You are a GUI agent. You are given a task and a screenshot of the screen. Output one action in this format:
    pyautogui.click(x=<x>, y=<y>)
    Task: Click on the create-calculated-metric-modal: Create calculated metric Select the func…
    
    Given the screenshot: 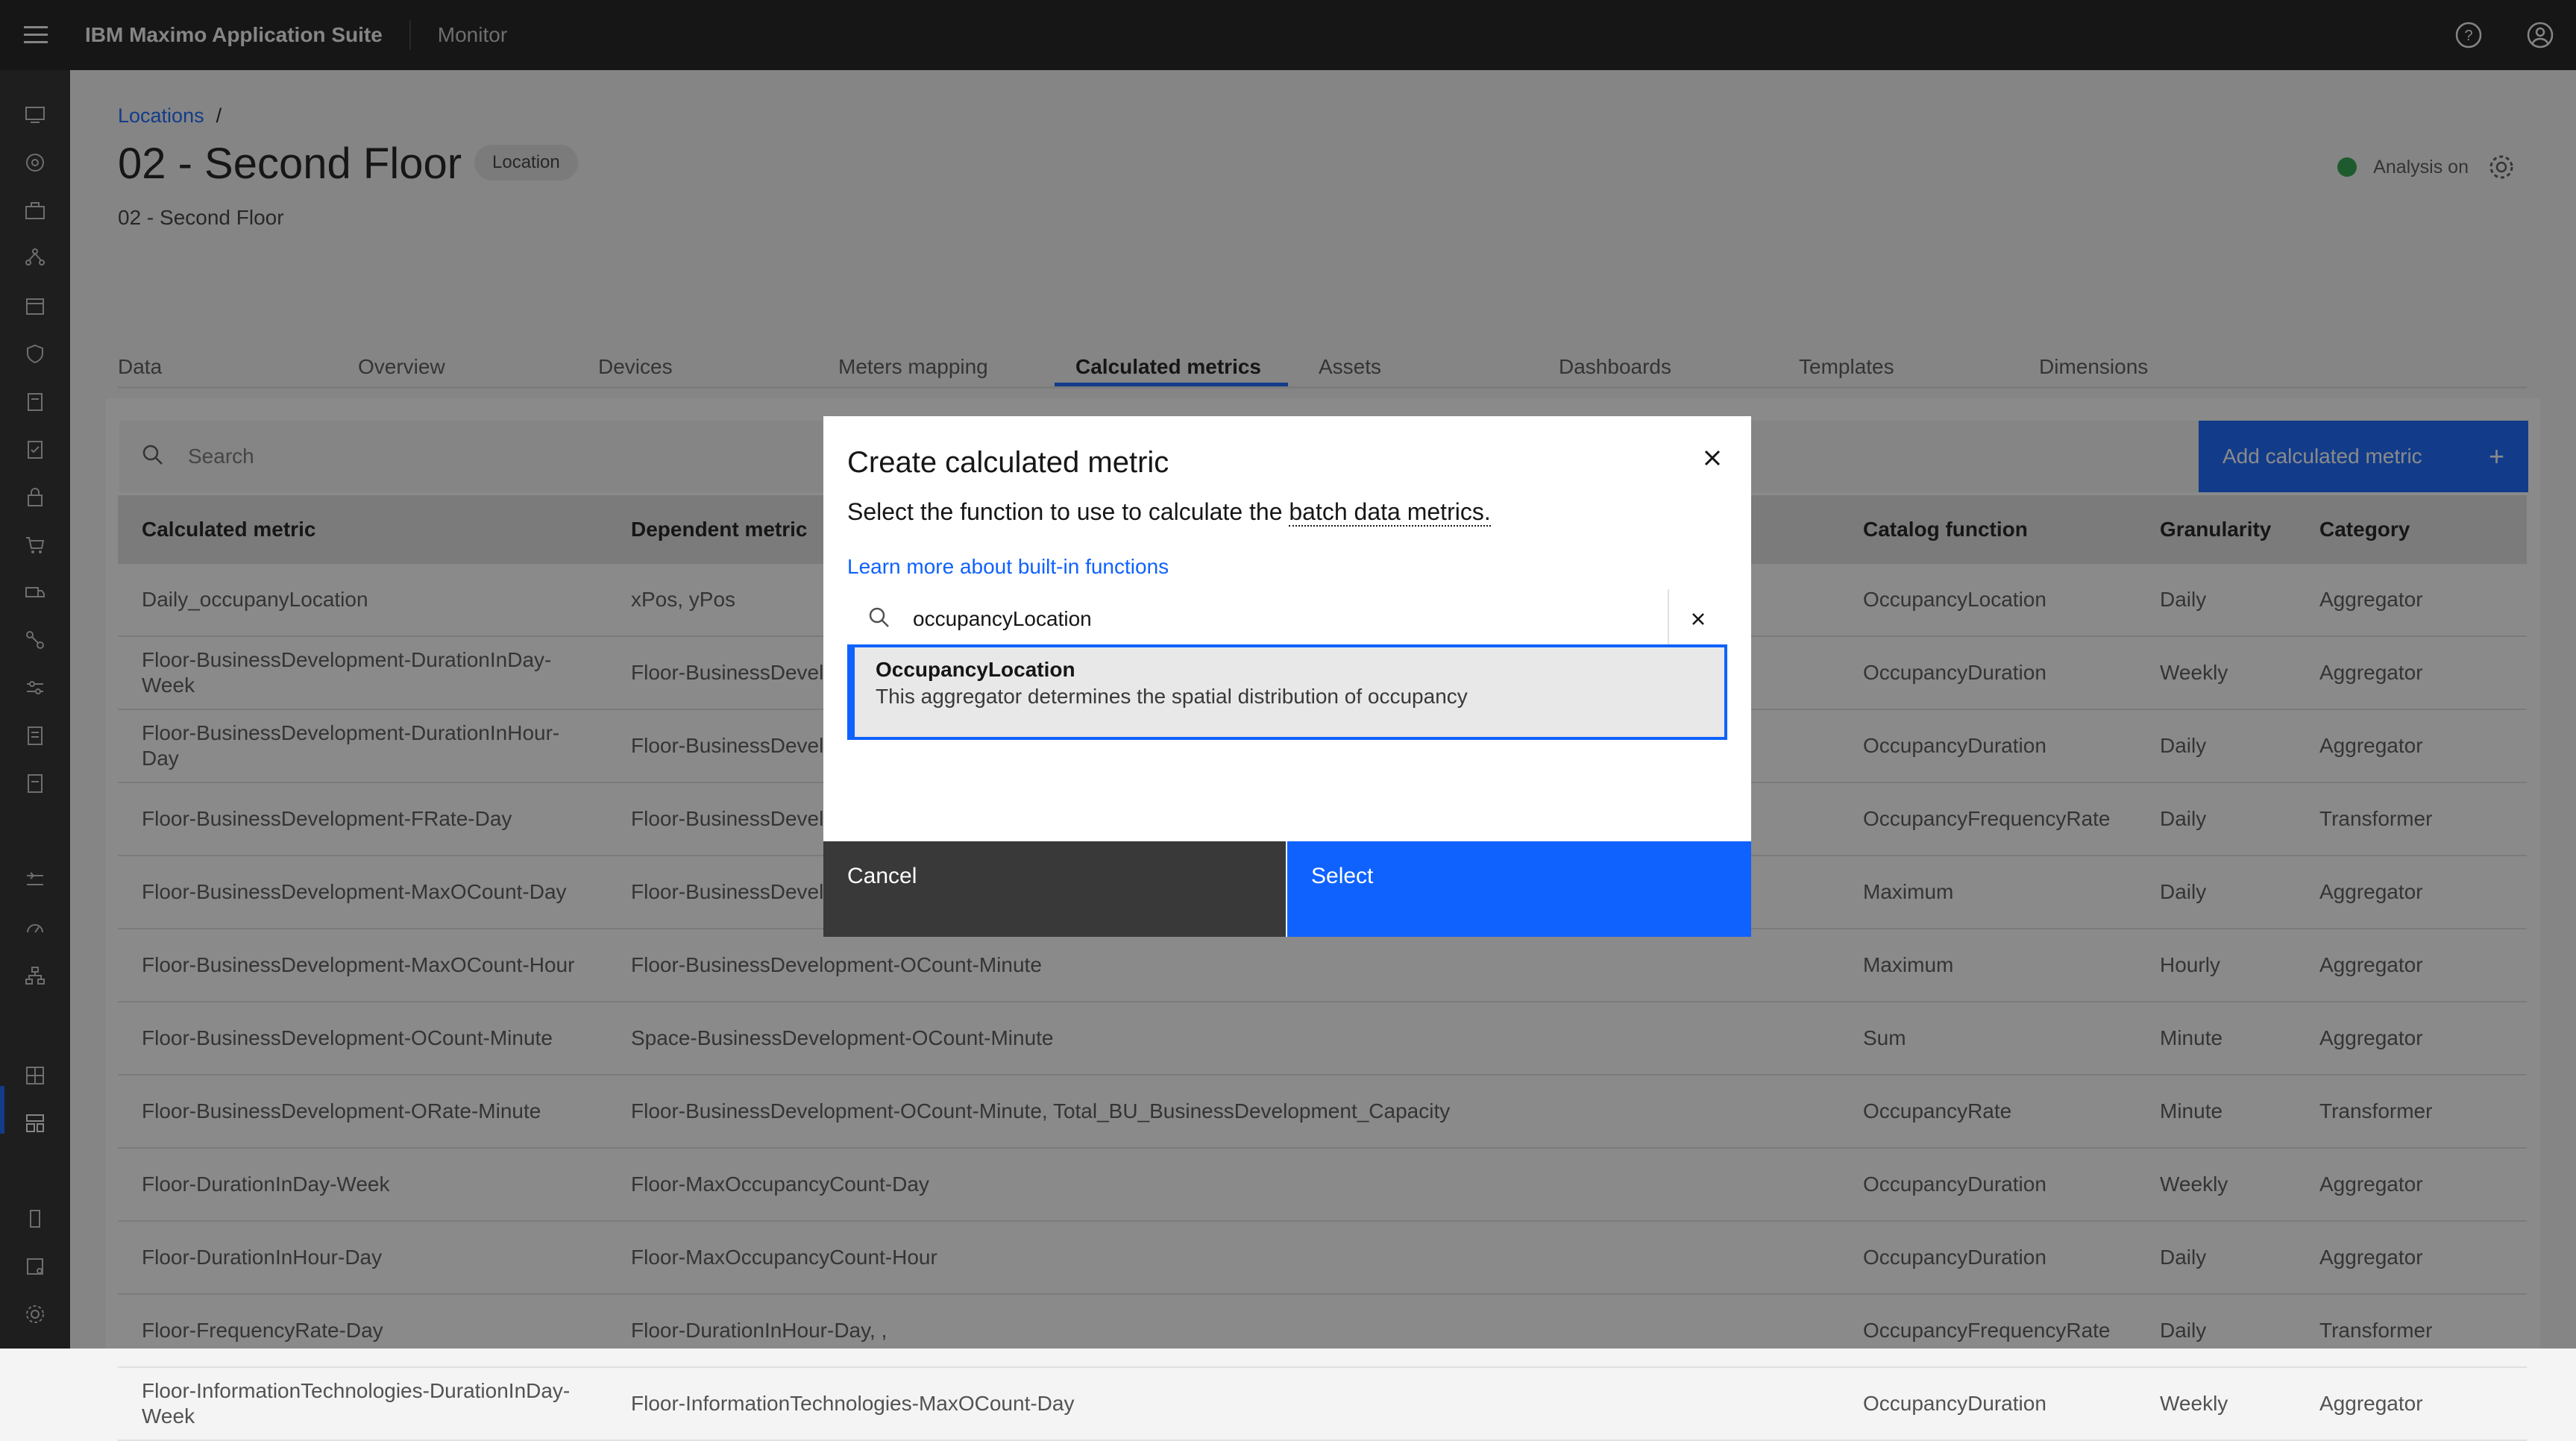 What is the action you would take?
    pyautogui.click(x=1287, y=676)
    